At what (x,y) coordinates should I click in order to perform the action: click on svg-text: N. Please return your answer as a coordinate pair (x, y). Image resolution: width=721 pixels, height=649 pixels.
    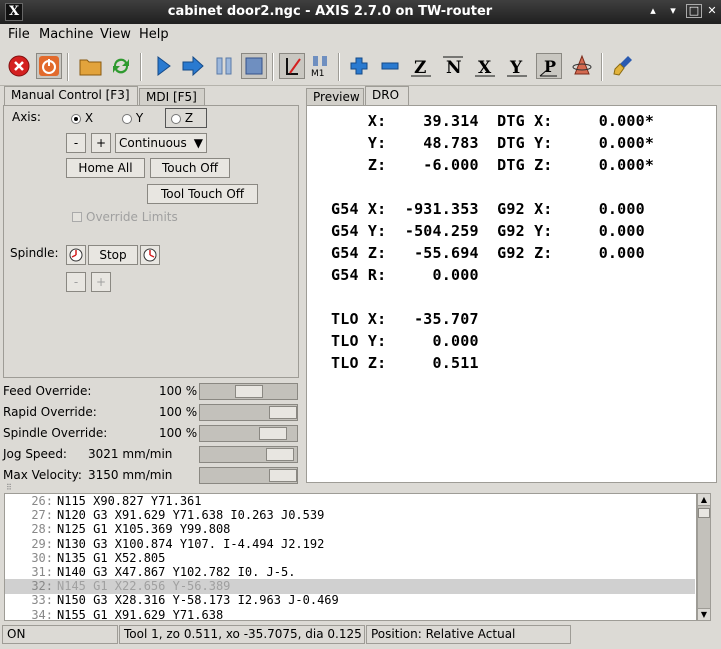
    Looking at the image, I should click on (454, 68).